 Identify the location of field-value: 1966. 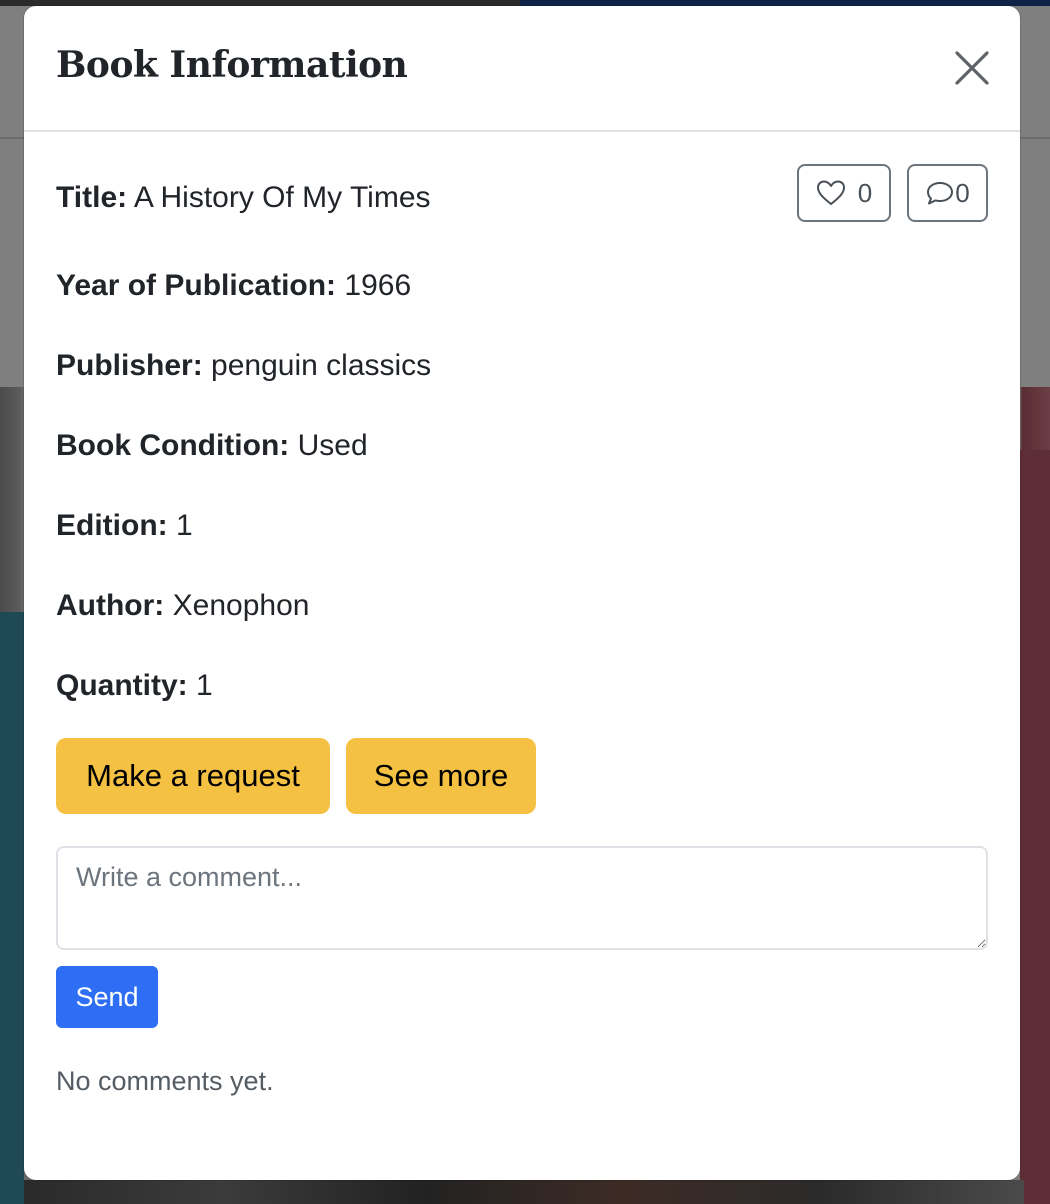
(378, 285).